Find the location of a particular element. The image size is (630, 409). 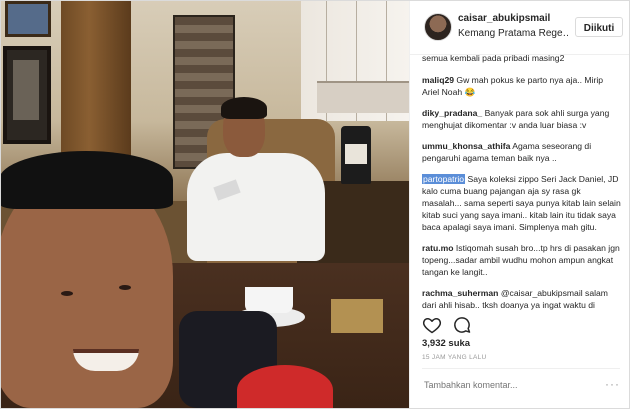

divider is located at coordinates (521, 368).